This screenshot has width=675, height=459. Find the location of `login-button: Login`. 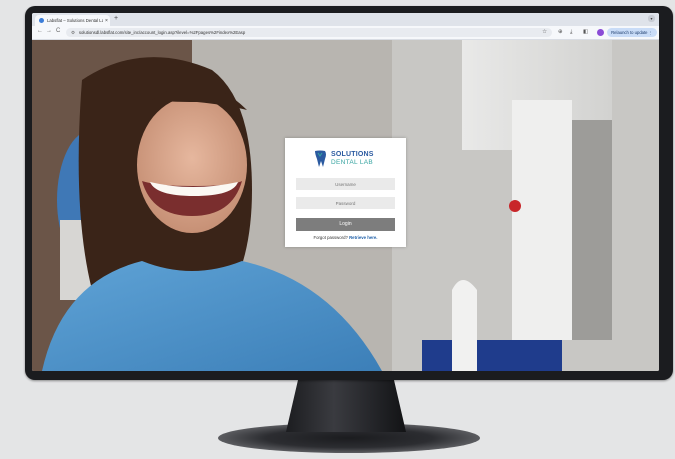

login-button: Login is located at coordinates (345, 224).